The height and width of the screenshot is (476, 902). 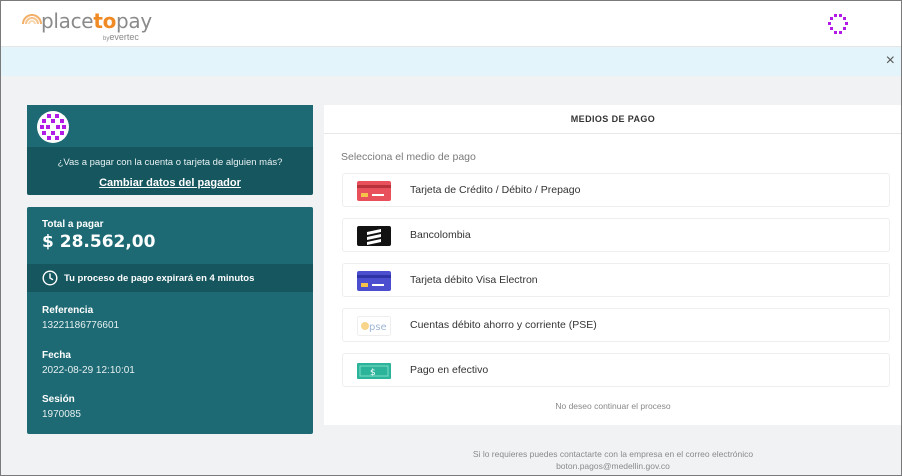 I want to click on method-bancolombia: Bancolombia, so click(x=616, y=235).